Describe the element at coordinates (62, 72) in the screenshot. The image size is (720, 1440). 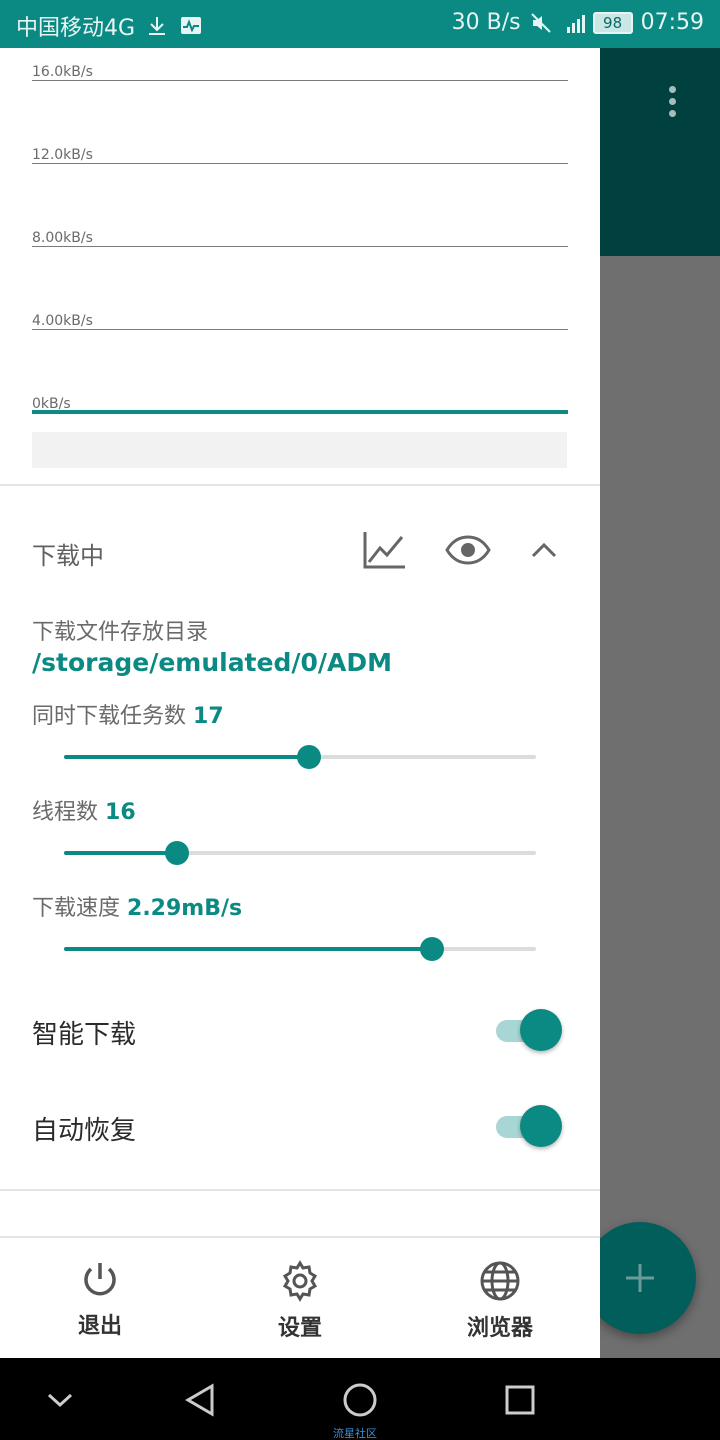
I see `y-tick-label: 16.0kB/s` at that location.